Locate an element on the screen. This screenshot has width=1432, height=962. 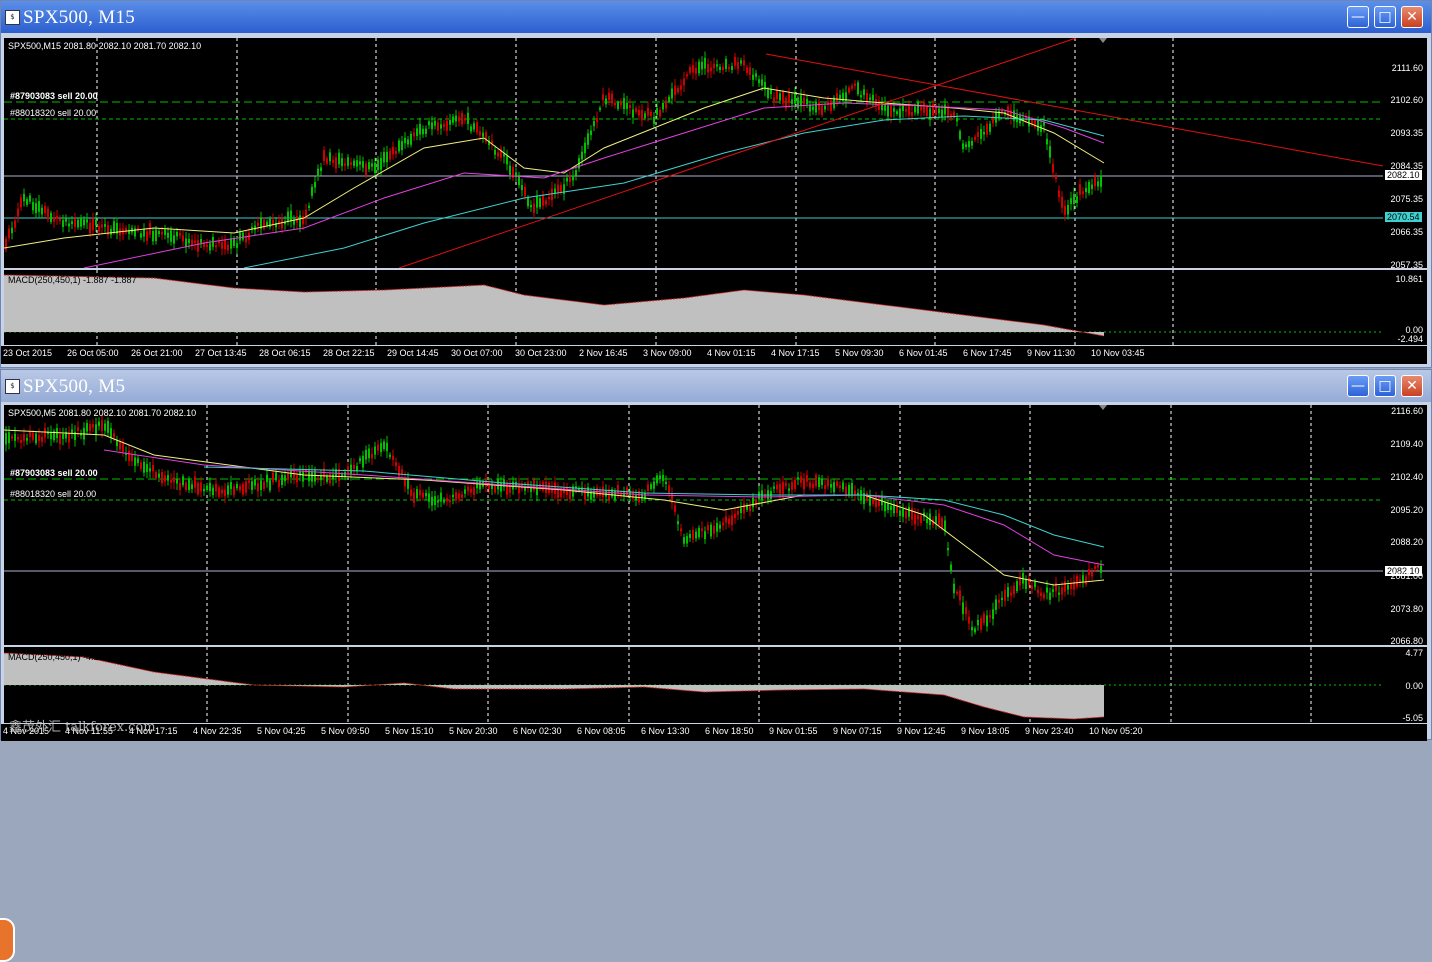
time-tick-label: 6 Nov 08:05 is located at coordinates (601, 731).